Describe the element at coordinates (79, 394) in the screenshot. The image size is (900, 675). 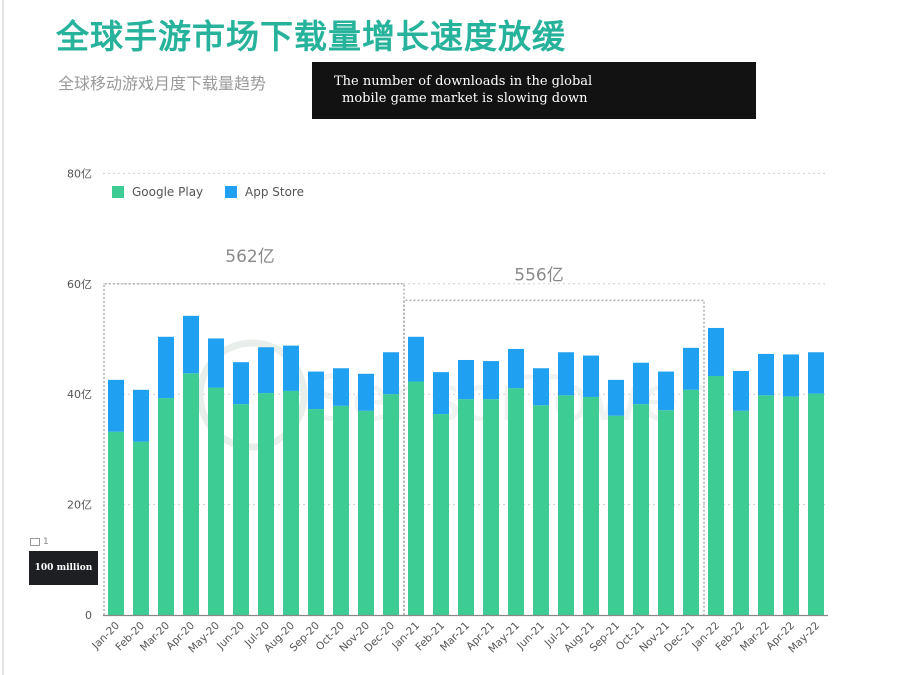
I see `y-tick-label: 40亿` at that location.